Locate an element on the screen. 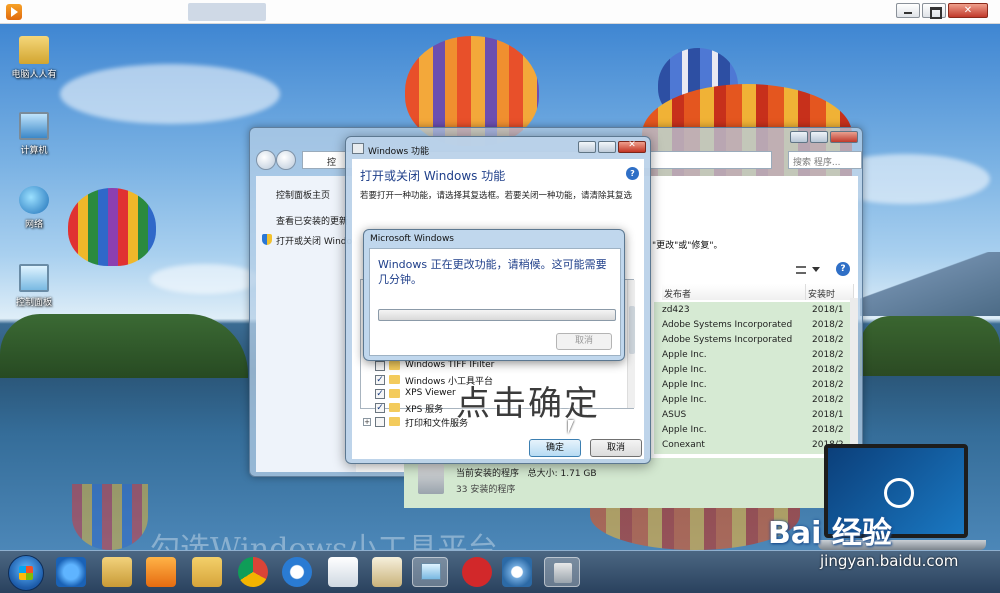 The image size is (1000, 593). row-publisher: zd423 is located at coordinates (676, 310).